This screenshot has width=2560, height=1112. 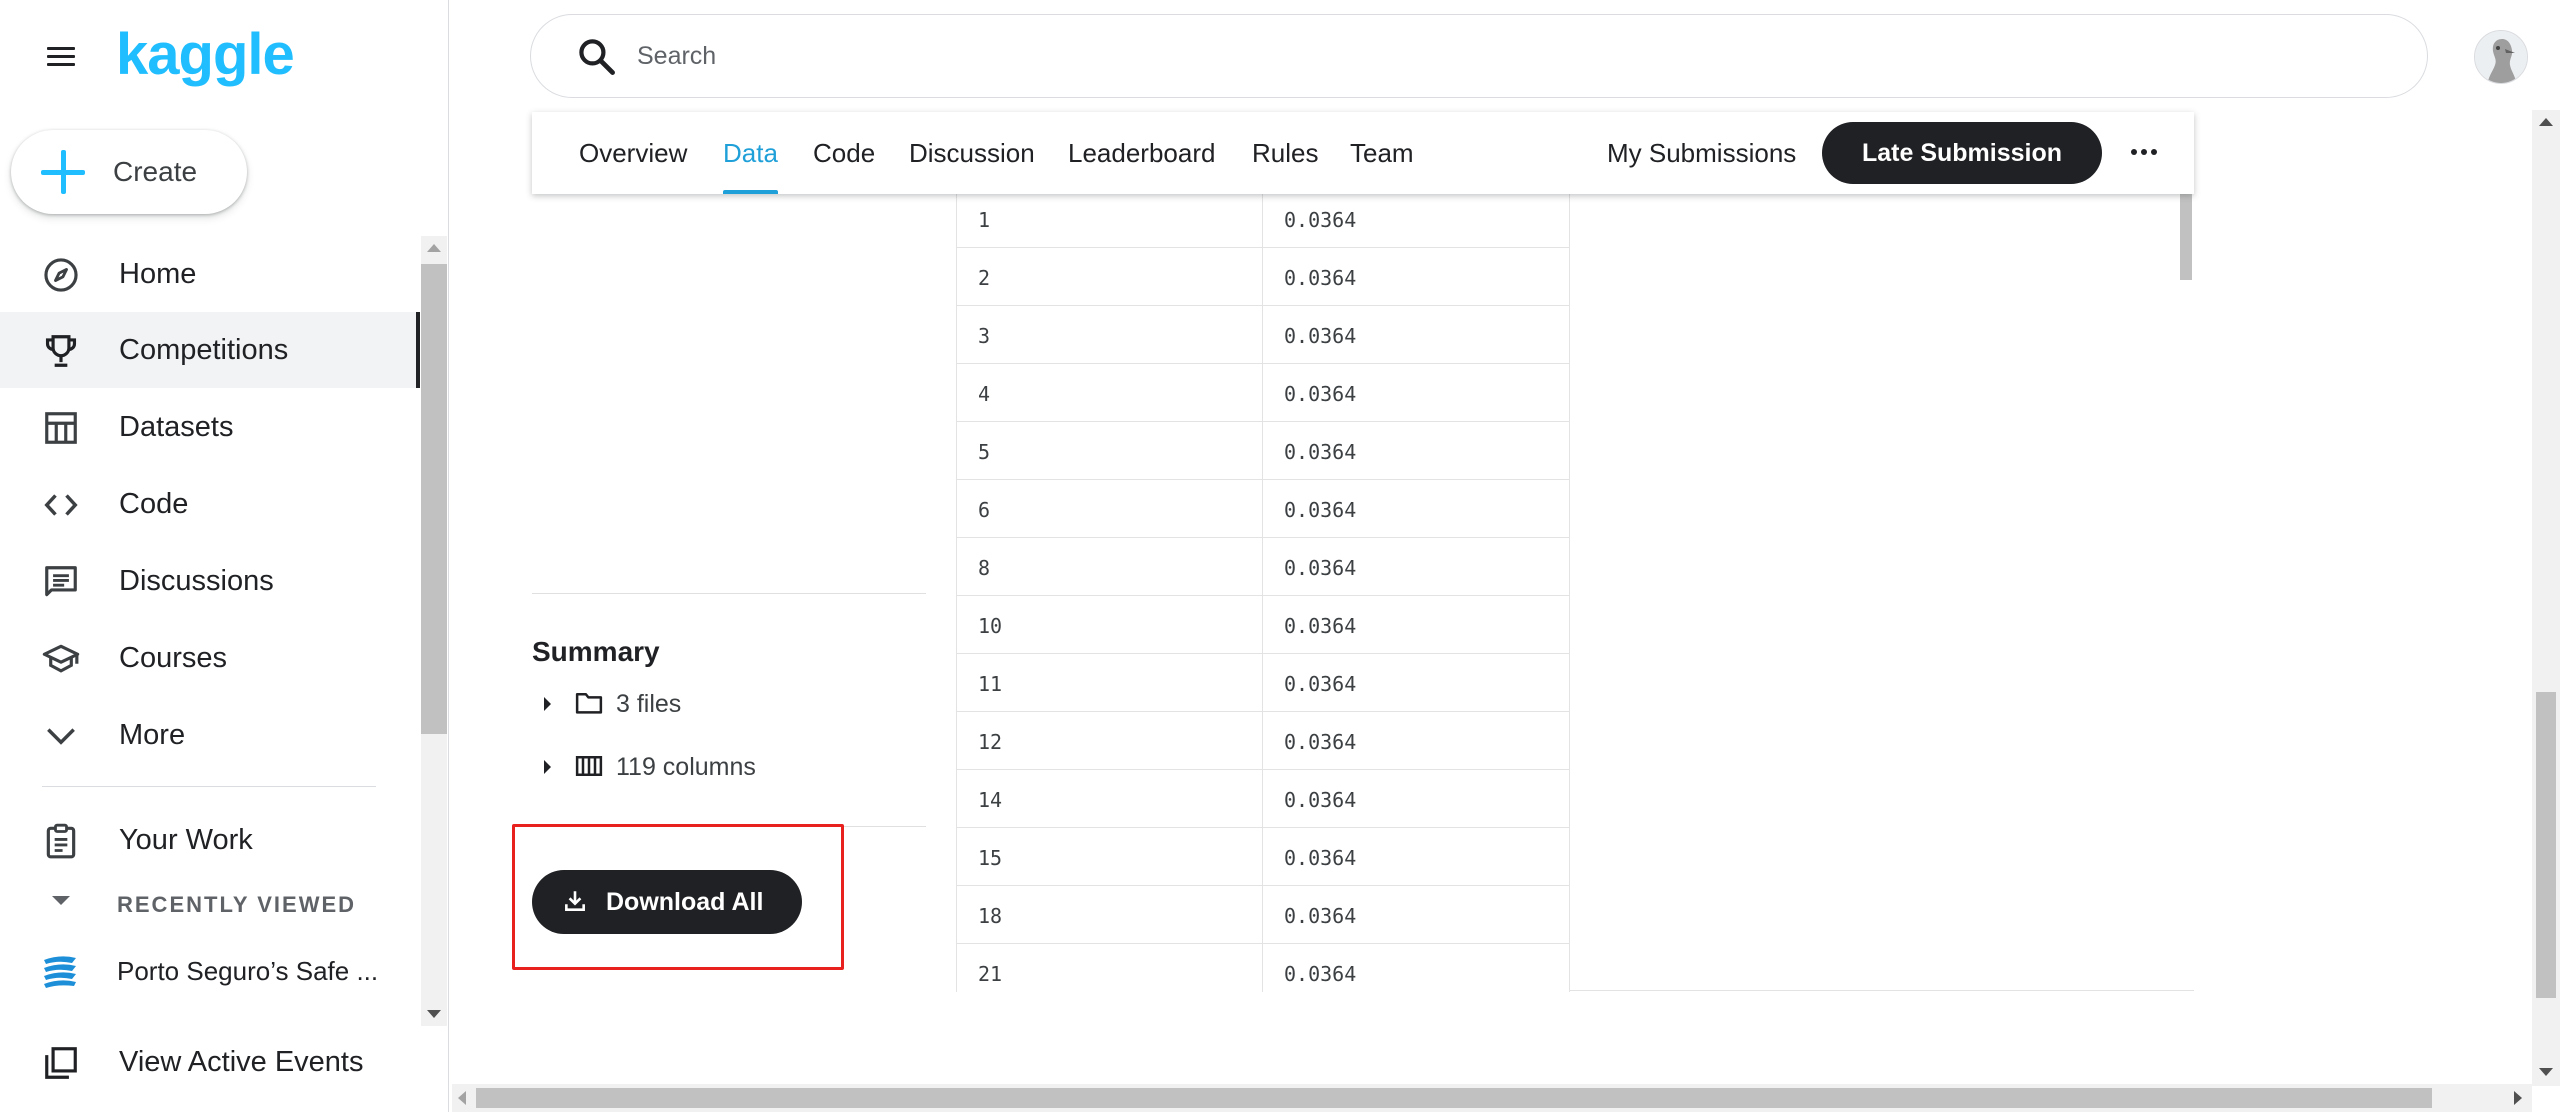 I want to click on sidebar-item-courses: Courses, so click(x=210, y=658).